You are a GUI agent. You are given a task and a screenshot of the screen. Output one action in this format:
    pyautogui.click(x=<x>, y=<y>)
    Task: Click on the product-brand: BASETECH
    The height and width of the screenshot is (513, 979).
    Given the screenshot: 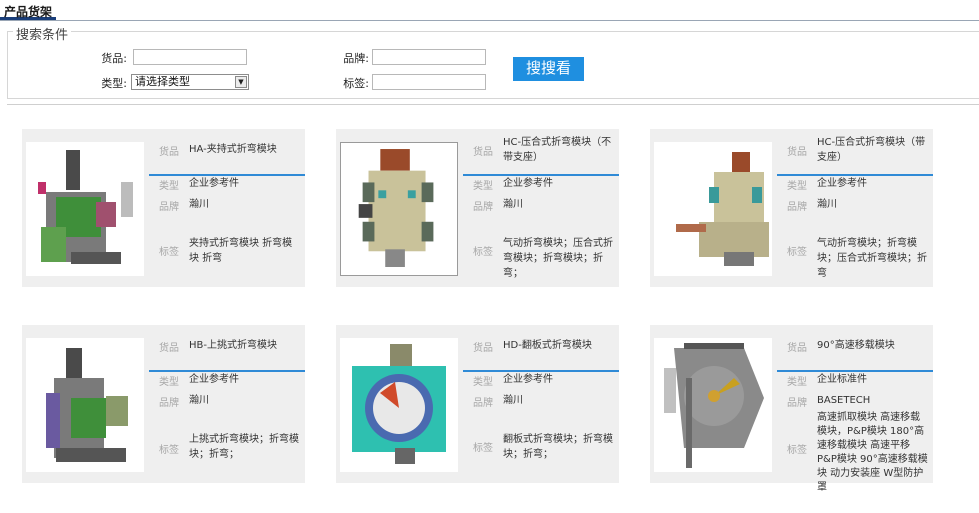 What is the action you would take?
    pyautogui.click(x=844, y=400)
    